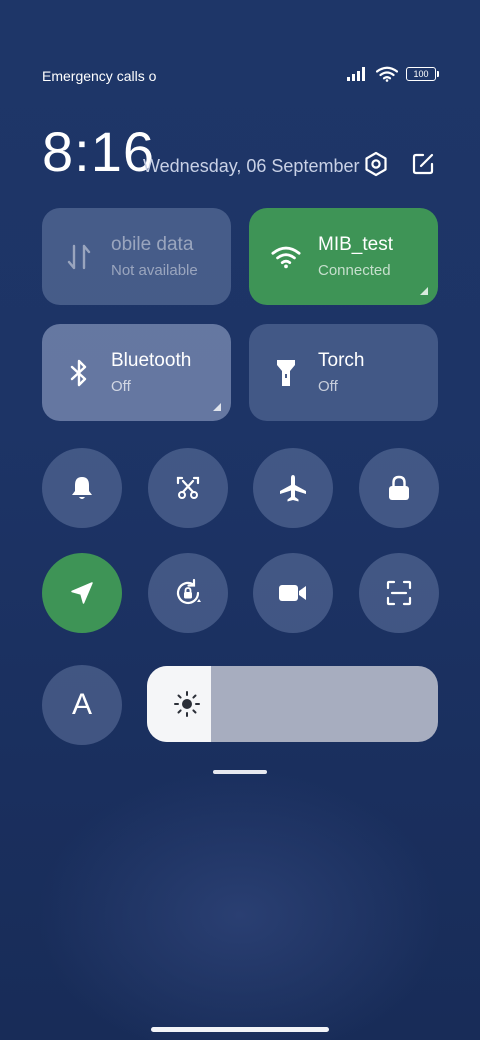 The width and height of the screenshot is (480, 1040). I want to click on toggle-font-size: A, so click(82, 705).